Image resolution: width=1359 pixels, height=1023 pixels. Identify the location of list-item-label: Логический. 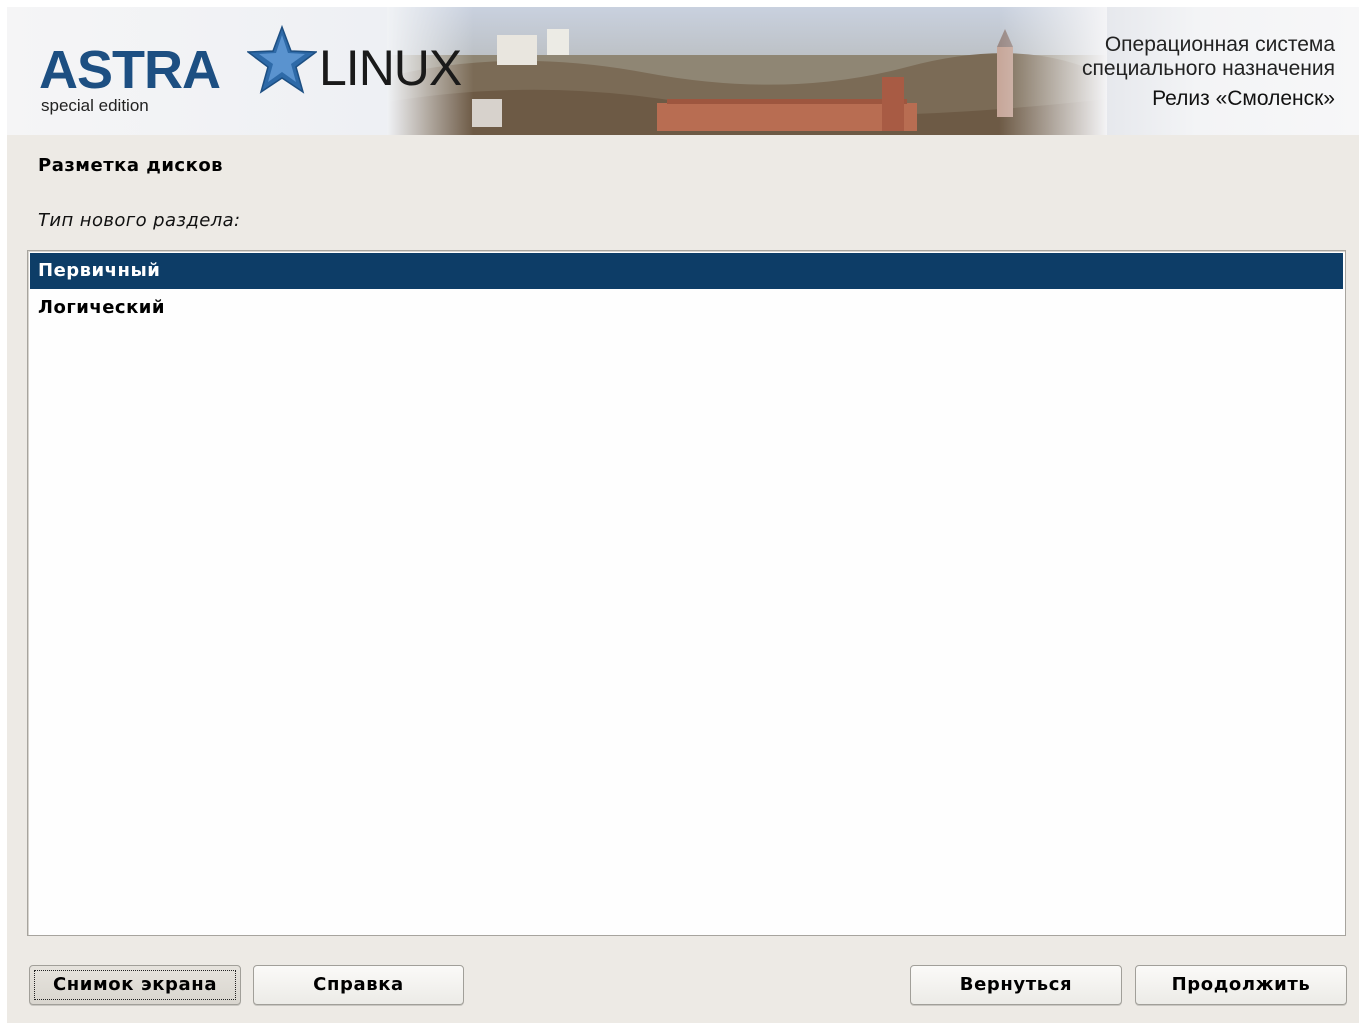
(102, 307).